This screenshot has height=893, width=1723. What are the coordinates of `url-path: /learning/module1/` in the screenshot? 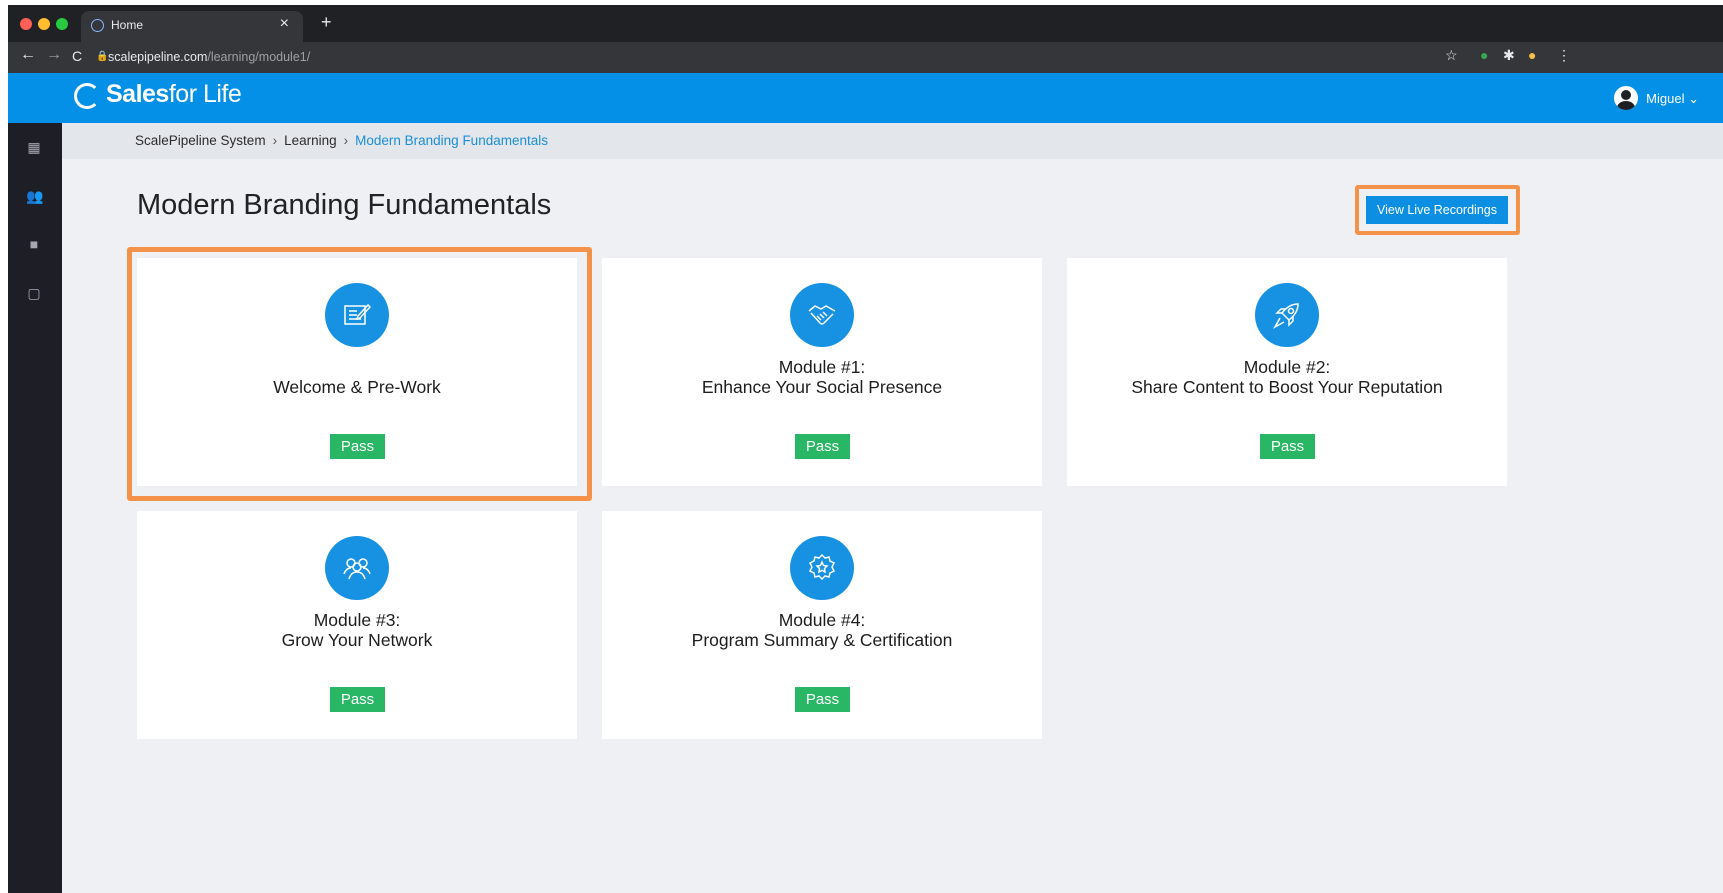 It's located at (259, 57).